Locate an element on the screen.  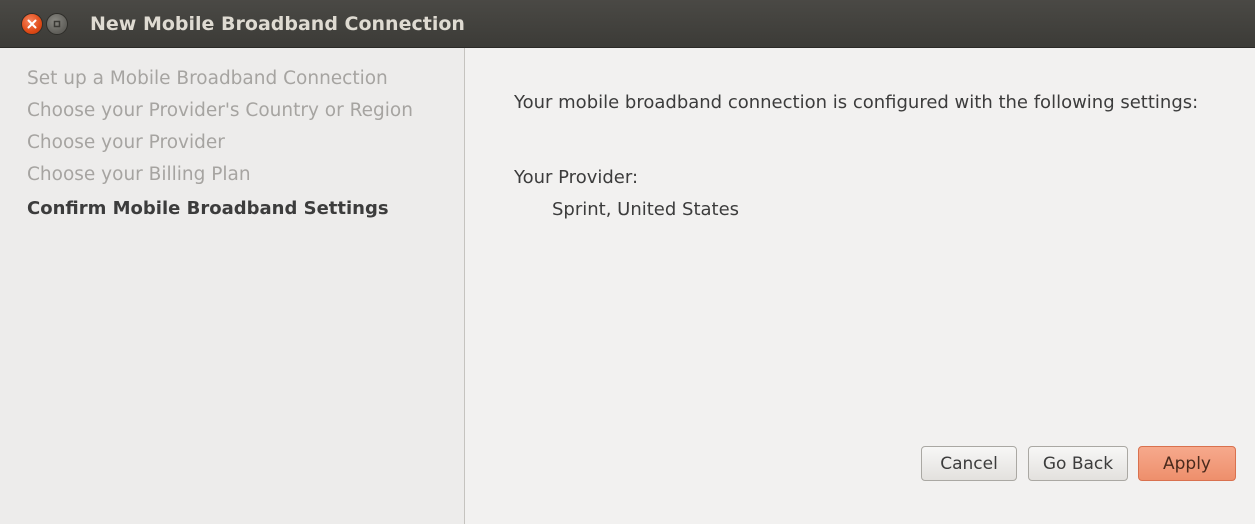
apply-button: Apply is located at coordinates (1187, 463).